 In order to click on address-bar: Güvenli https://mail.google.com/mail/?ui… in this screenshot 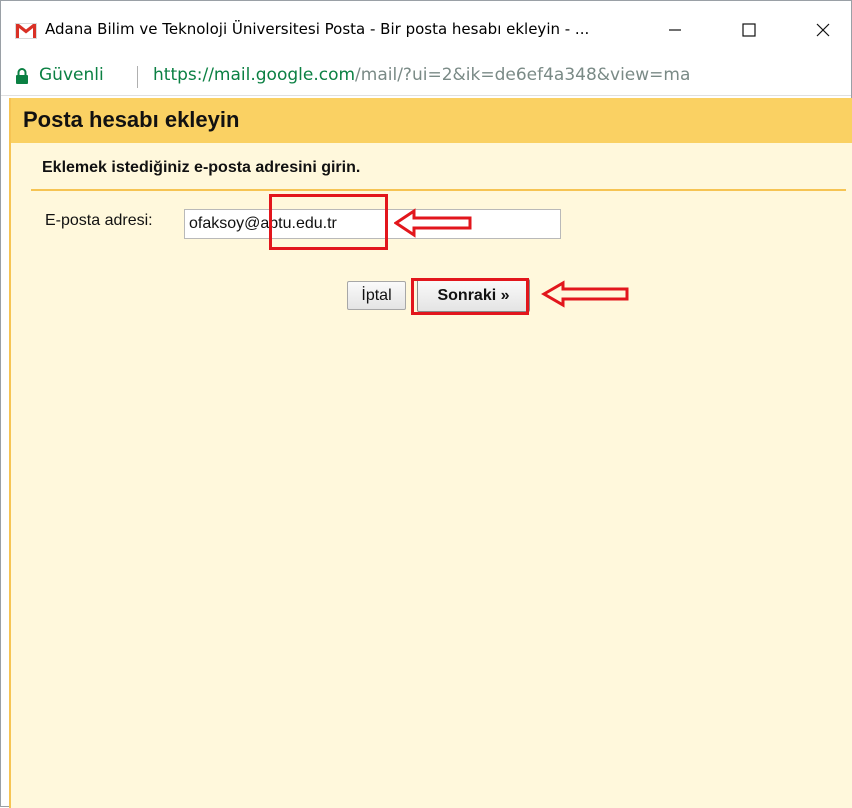, I will do `click(426, 77)`.